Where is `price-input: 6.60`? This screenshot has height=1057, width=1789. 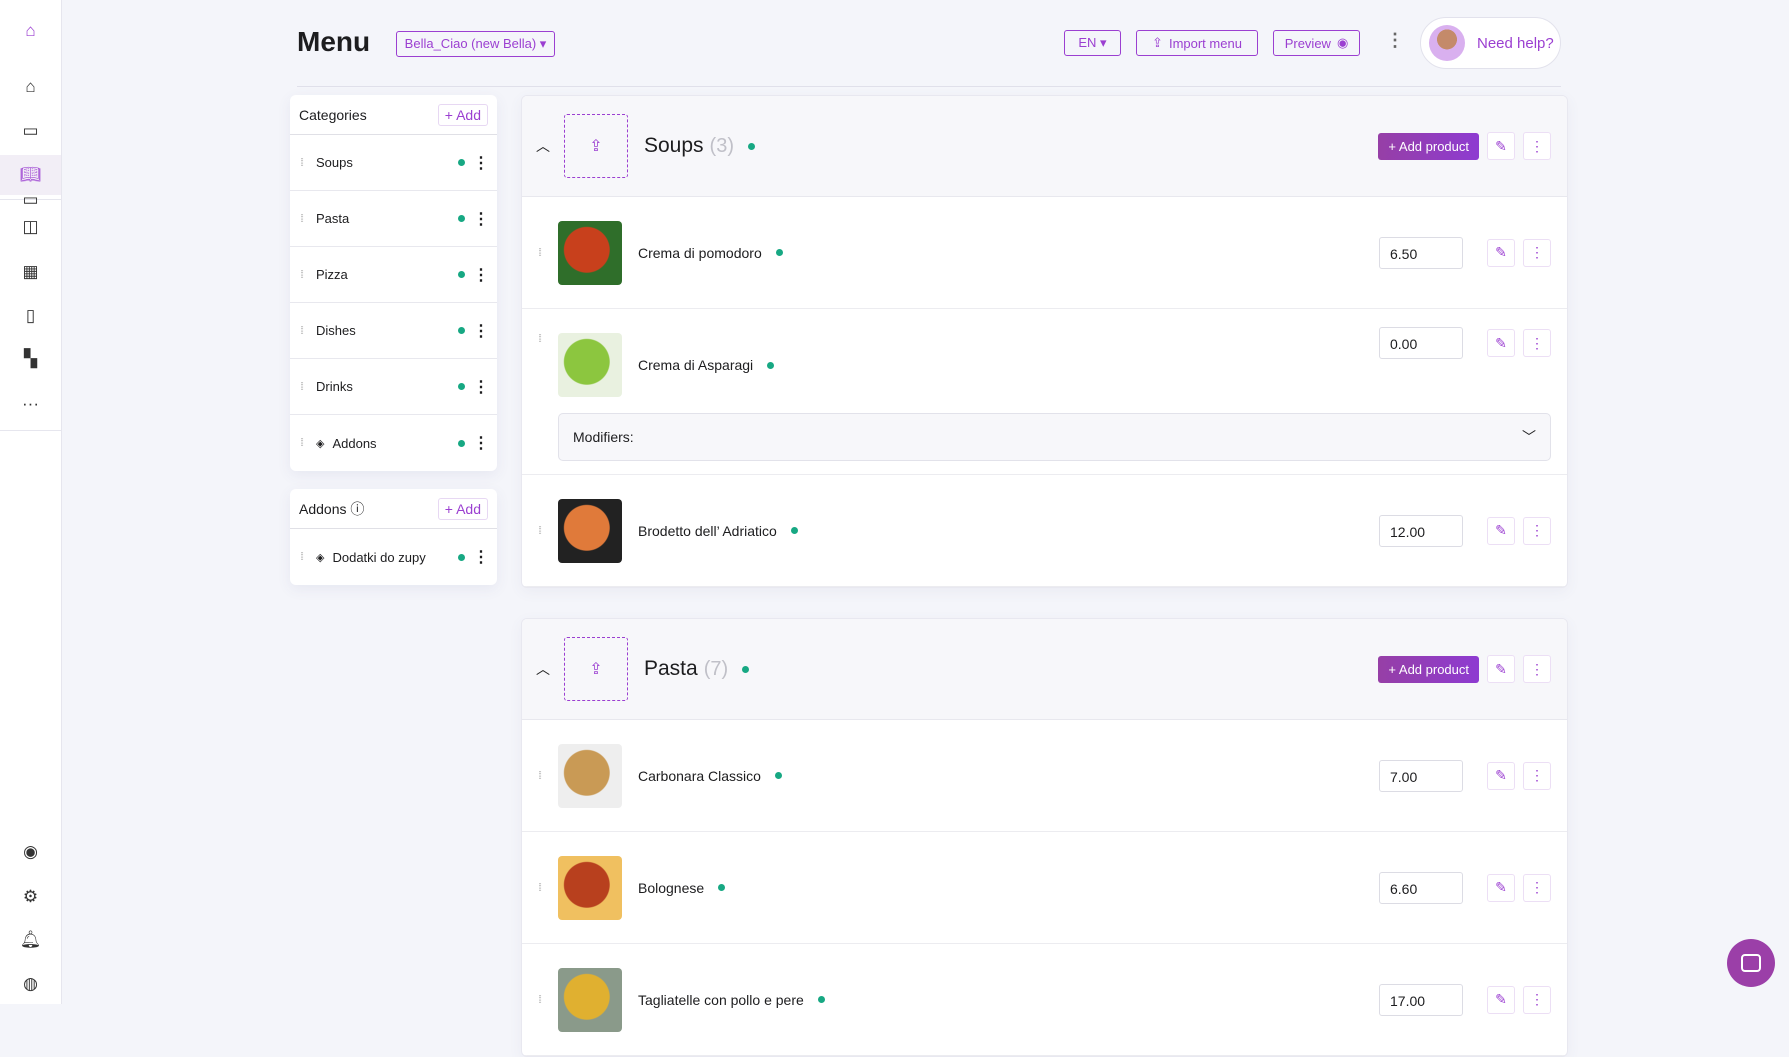 price-input: 6.60 is located at coordinates (1421, 887).